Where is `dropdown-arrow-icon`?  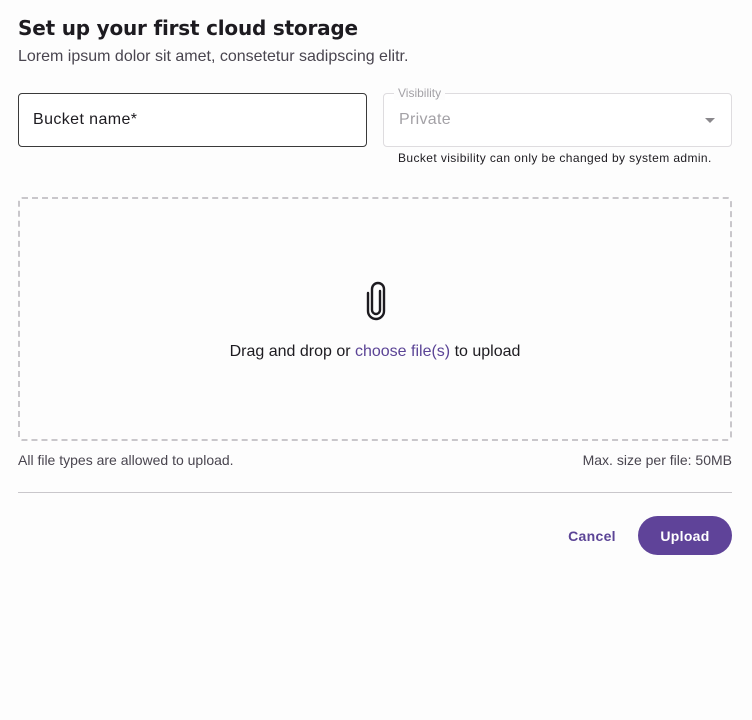
dropdown-arrow-icon is located at coordinates (710, 120).